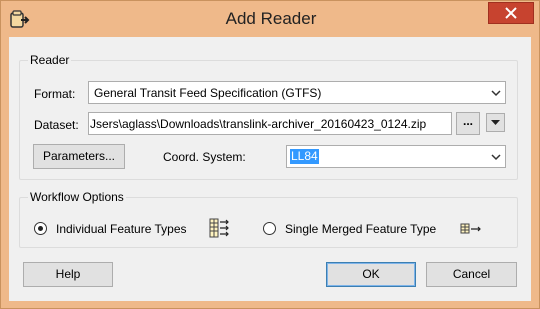 The width and height of the screenshot is (540, 309). Describe the element at coordinates (121, 229) in the screenshot. I see `individual-feature-types-label: Individual Feature Types` at that location.